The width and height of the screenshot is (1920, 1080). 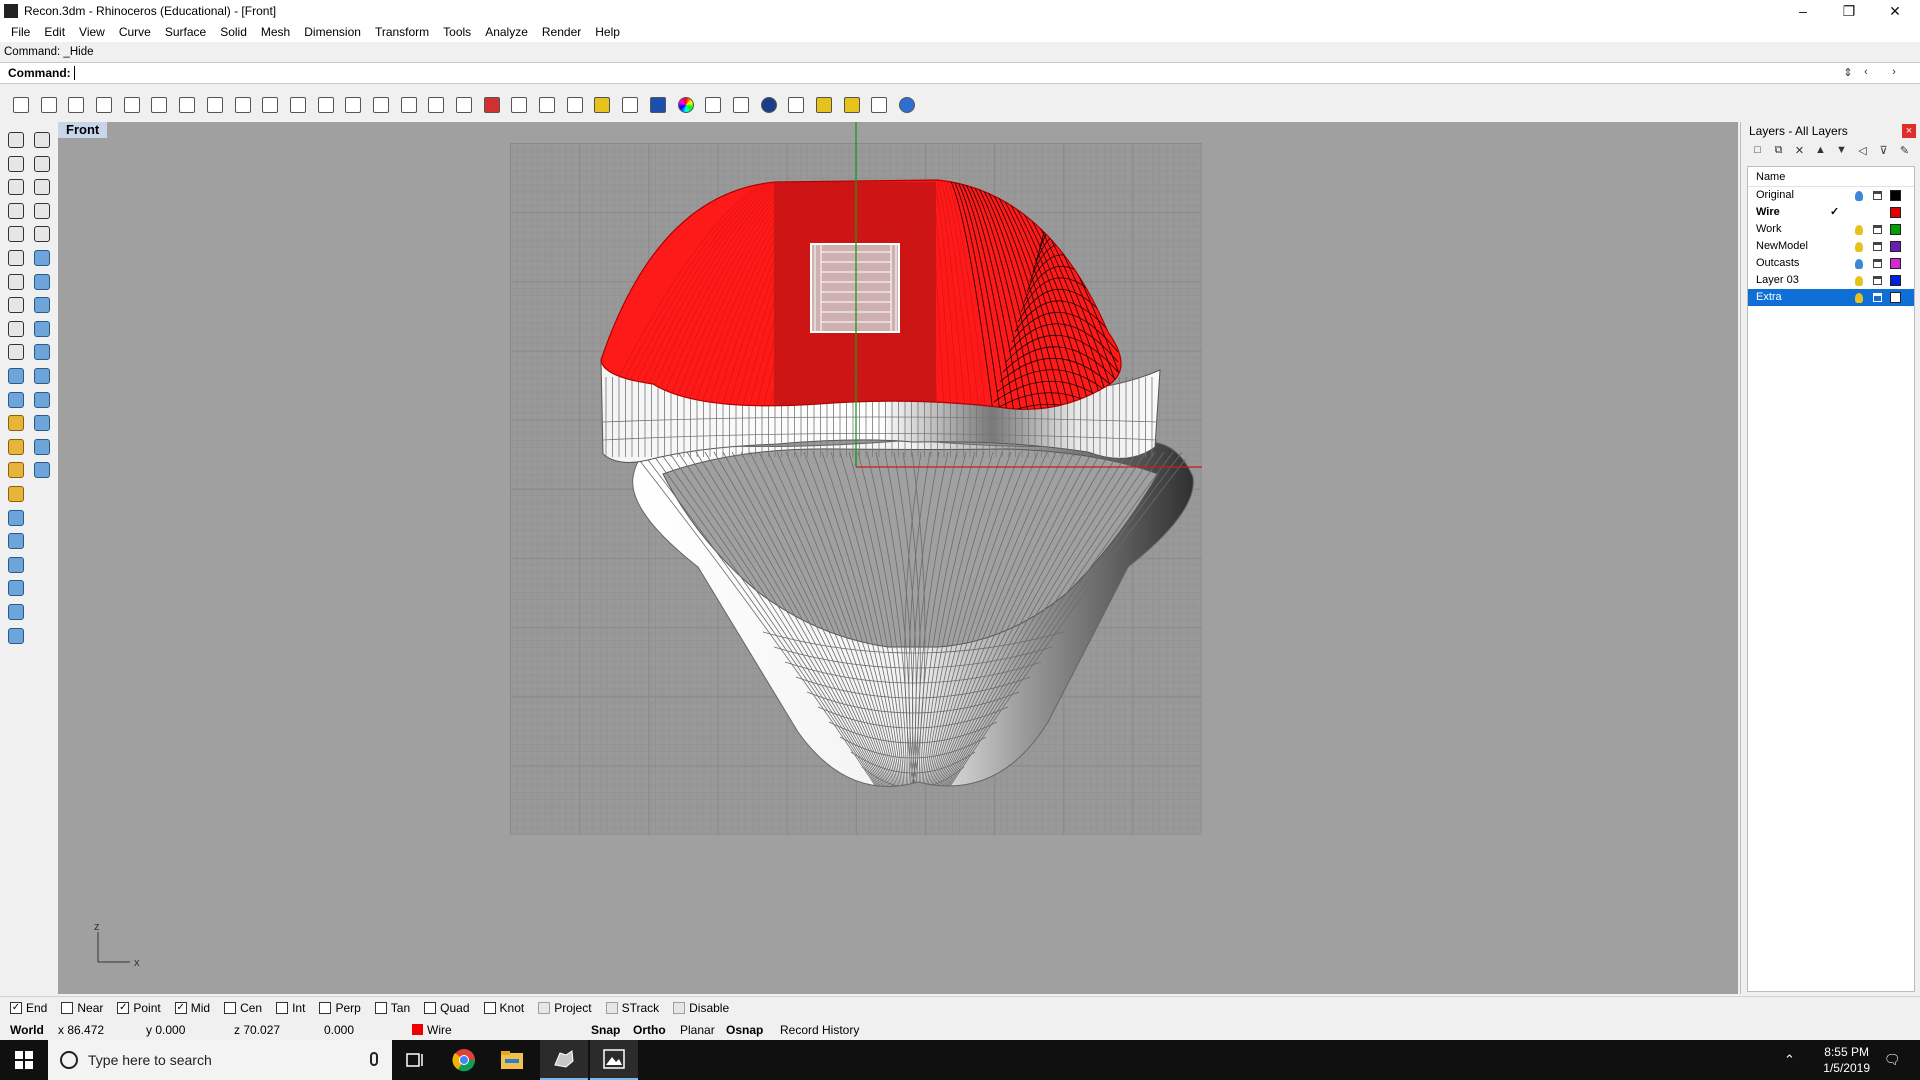 What do you see at coordinates (649, 1030) in the screenshot?
I see `ortho-toggle: Ortho` at bounding box center [649, 1030].